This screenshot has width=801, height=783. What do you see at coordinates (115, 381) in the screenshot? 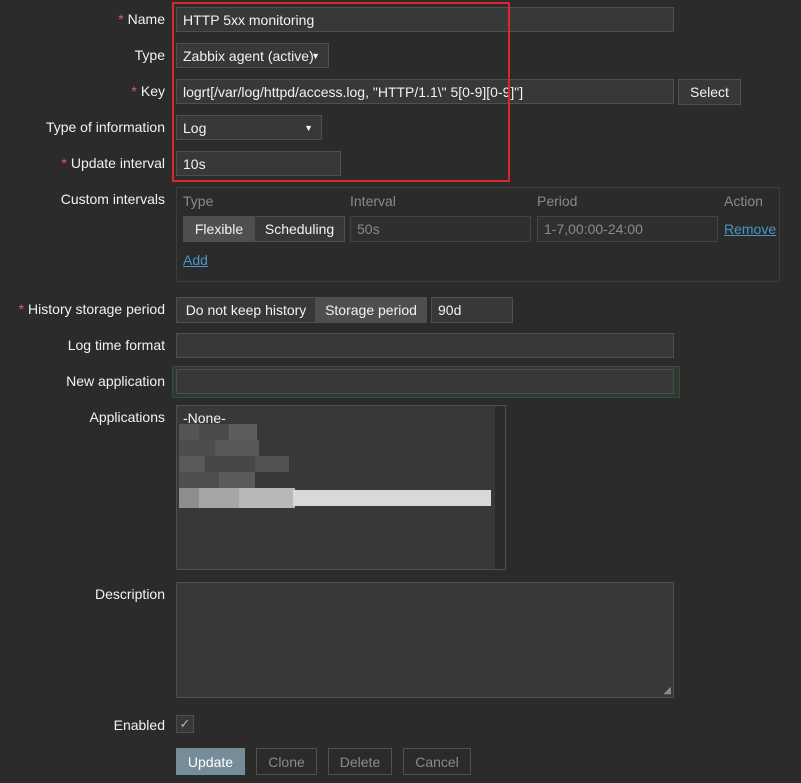
I see `new-application-label: New application` at bounding box center [115, 381].